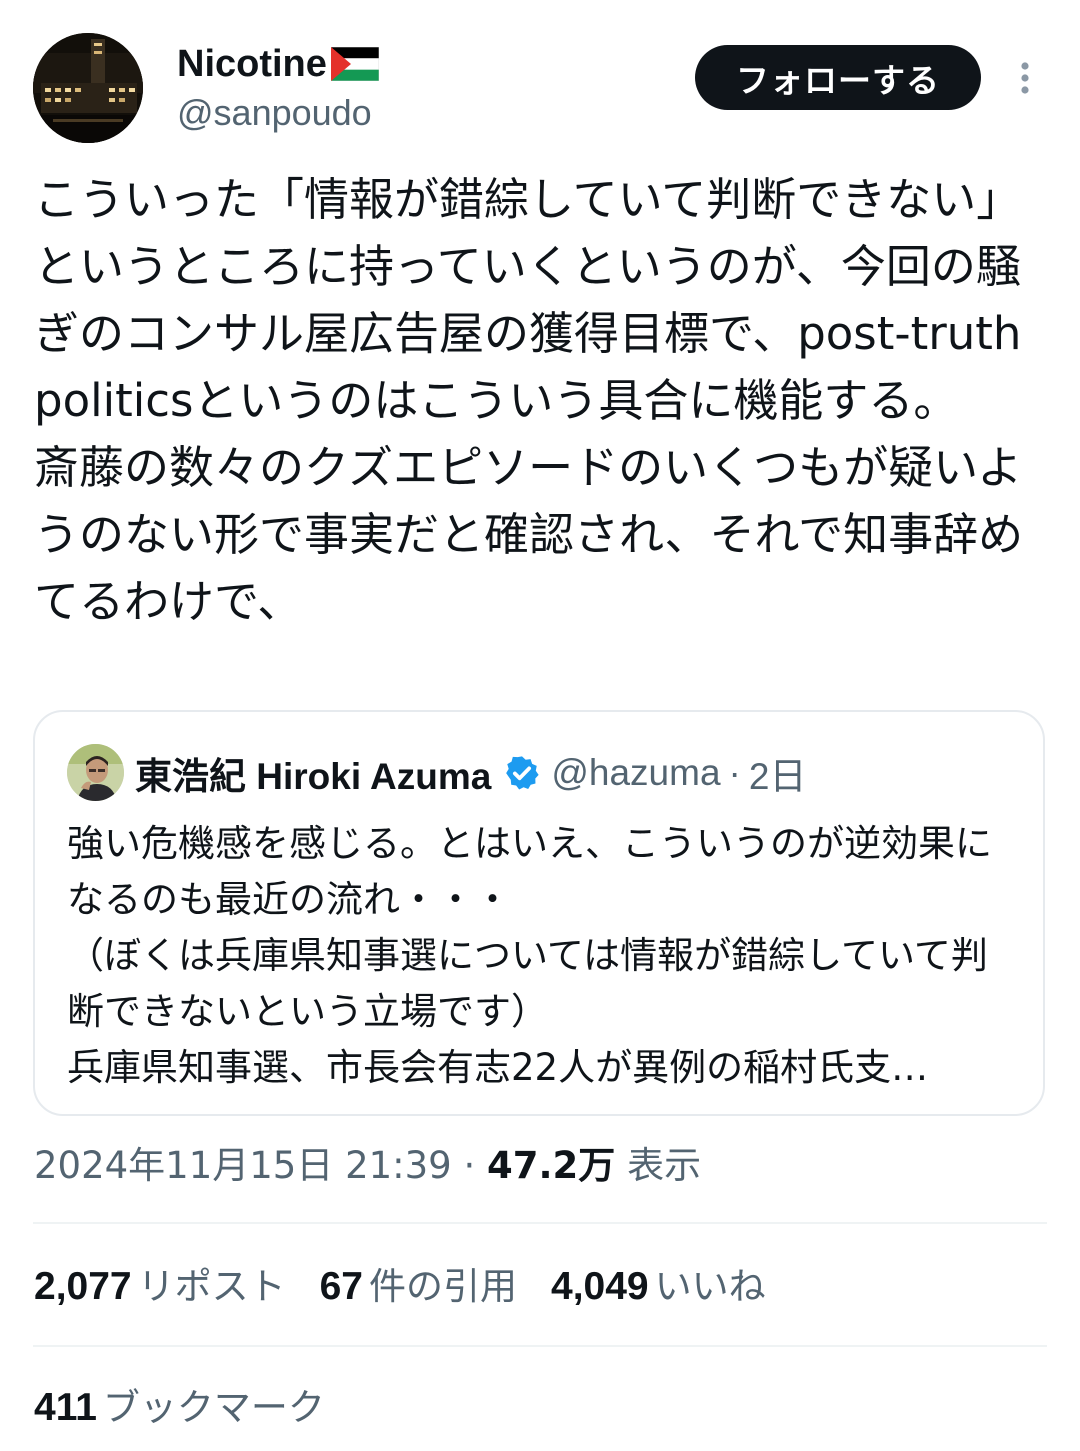  I want to click on palestine-flag-icon, so click(354, 64).